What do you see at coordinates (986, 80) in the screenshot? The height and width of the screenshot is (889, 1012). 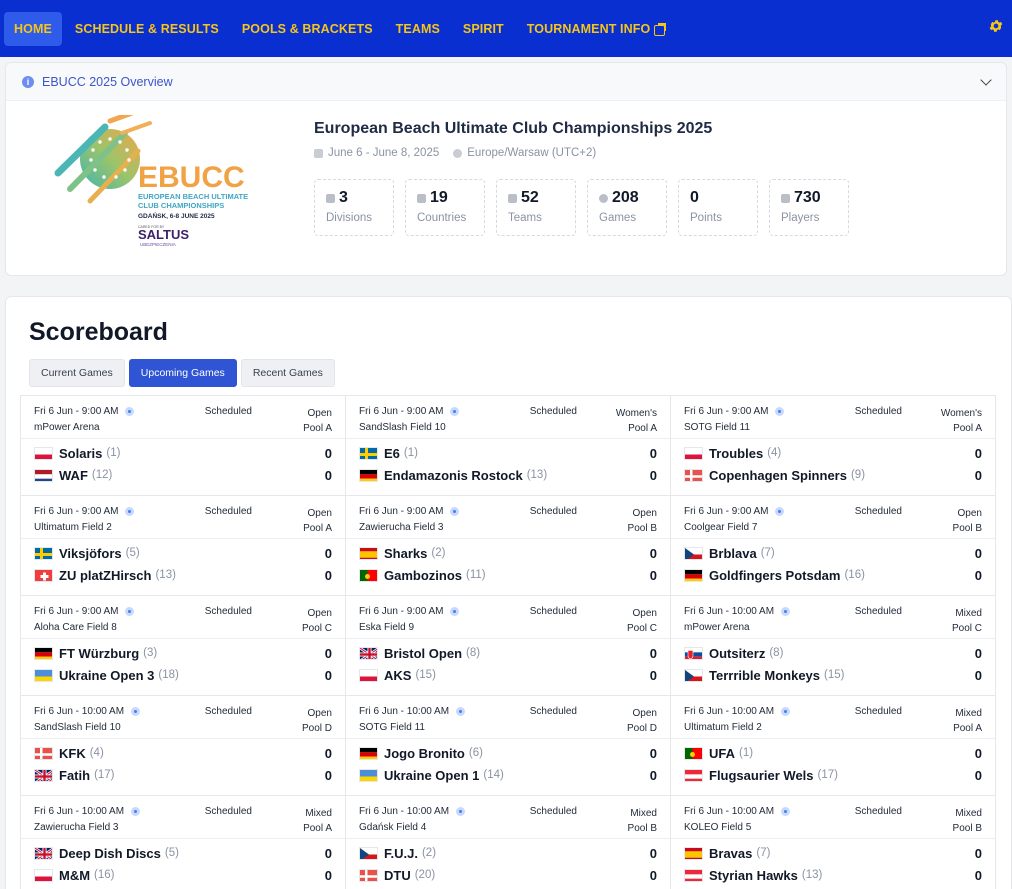 I see `chevron-down-icon` at bounding box center [986, 80].